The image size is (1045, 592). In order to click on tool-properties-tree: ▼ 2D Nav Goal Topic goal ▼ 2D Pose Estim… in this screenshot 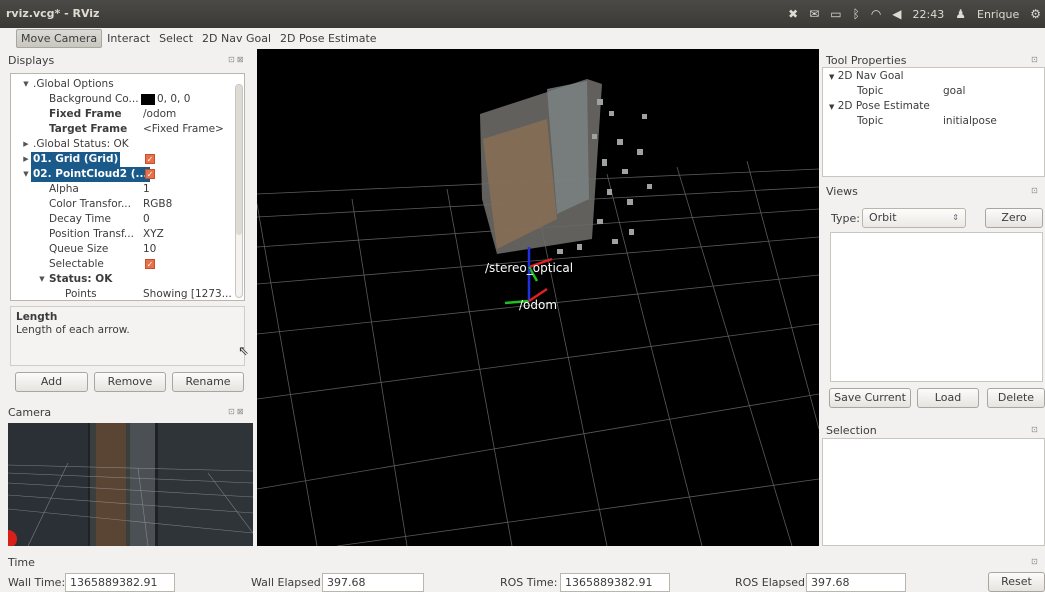, I will do `click(933, 122)`.